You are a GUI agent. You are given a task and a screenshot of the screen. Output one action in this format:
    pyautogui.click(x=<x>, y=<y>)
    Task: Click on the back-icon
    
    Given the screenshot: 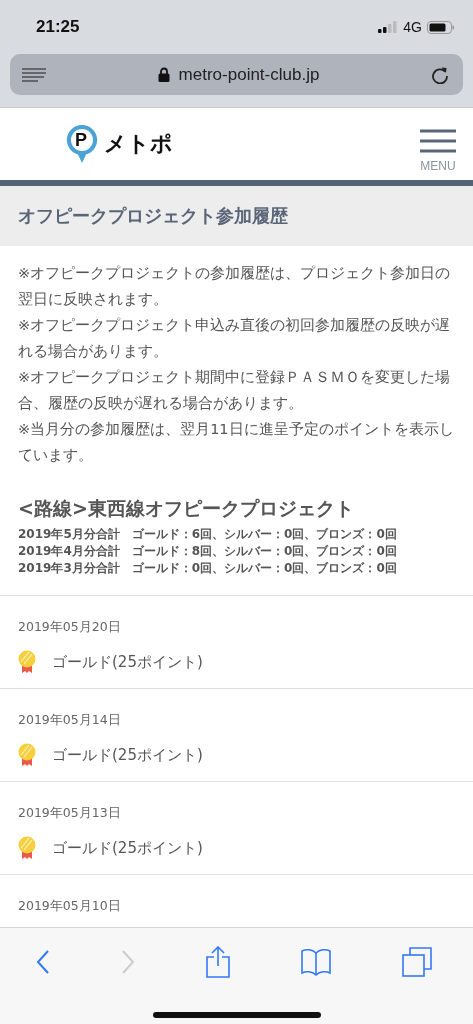 What is the action you would take?
    pyautogui.click(x=42, y=962)
    